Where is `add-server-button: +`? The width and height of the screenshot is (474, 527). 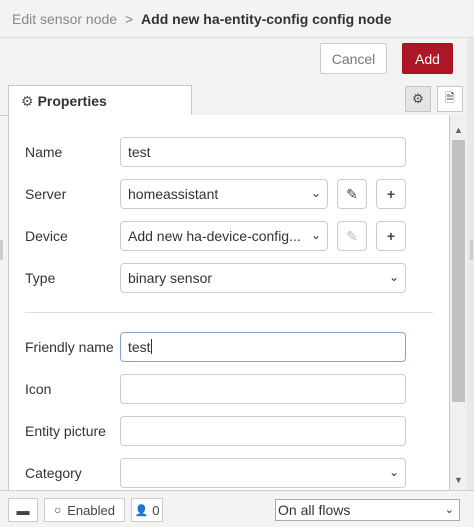
add-server-button: + is located at coordinates (391, 194).